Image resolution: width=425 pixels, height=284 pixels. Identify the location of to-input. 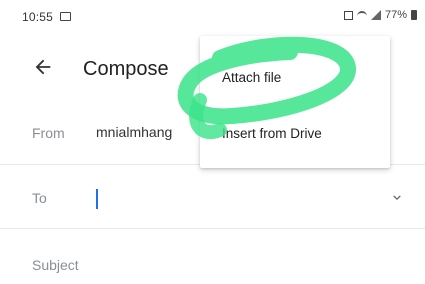
(234, 197).